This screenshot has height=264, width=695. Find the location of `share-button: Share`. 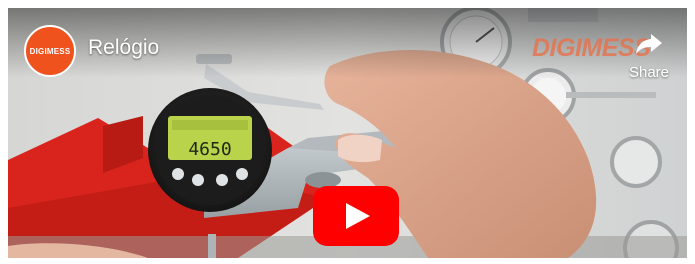

share-button: Share is located at coordinates (648, 59).